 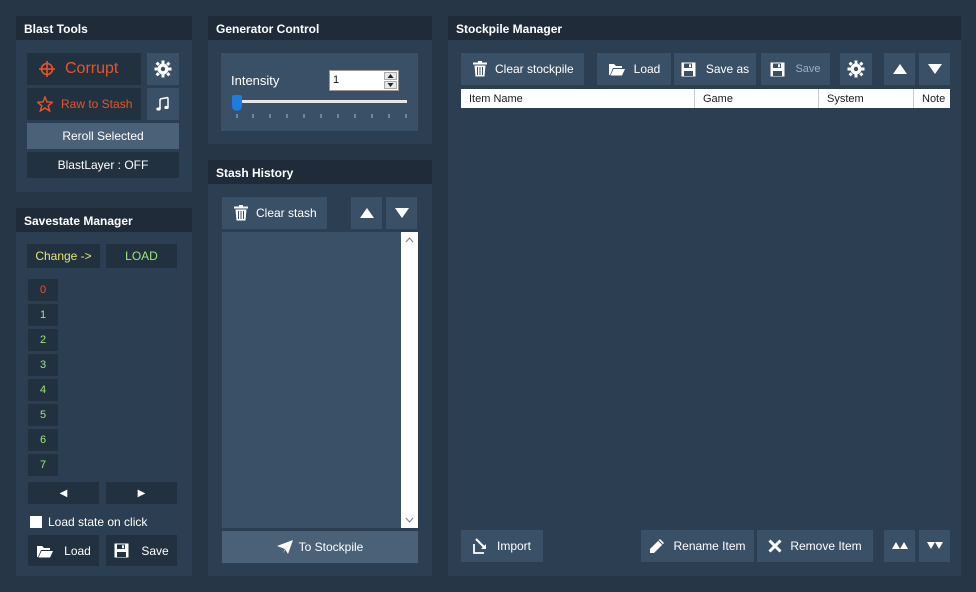 What do you see at coordinates (319, 92) in the screenshot?
I see `intensity-group` at bounding box center [319, 92].